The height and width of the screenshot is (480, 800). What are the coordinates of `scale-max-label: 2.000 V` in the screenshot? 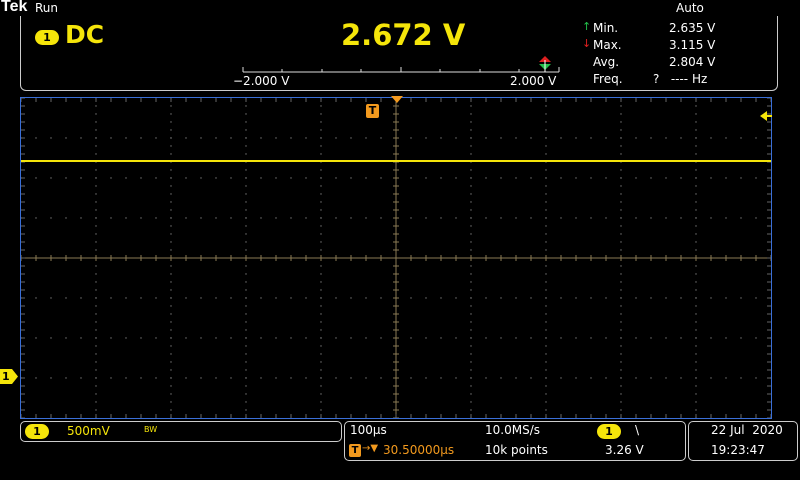 It's located at (533, 81).